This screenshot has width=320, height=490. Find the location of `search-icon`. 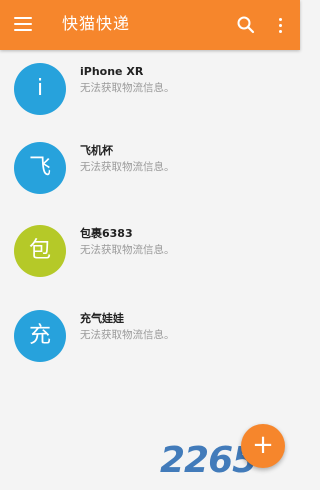

search-icon is located at coordinates (246, 25).